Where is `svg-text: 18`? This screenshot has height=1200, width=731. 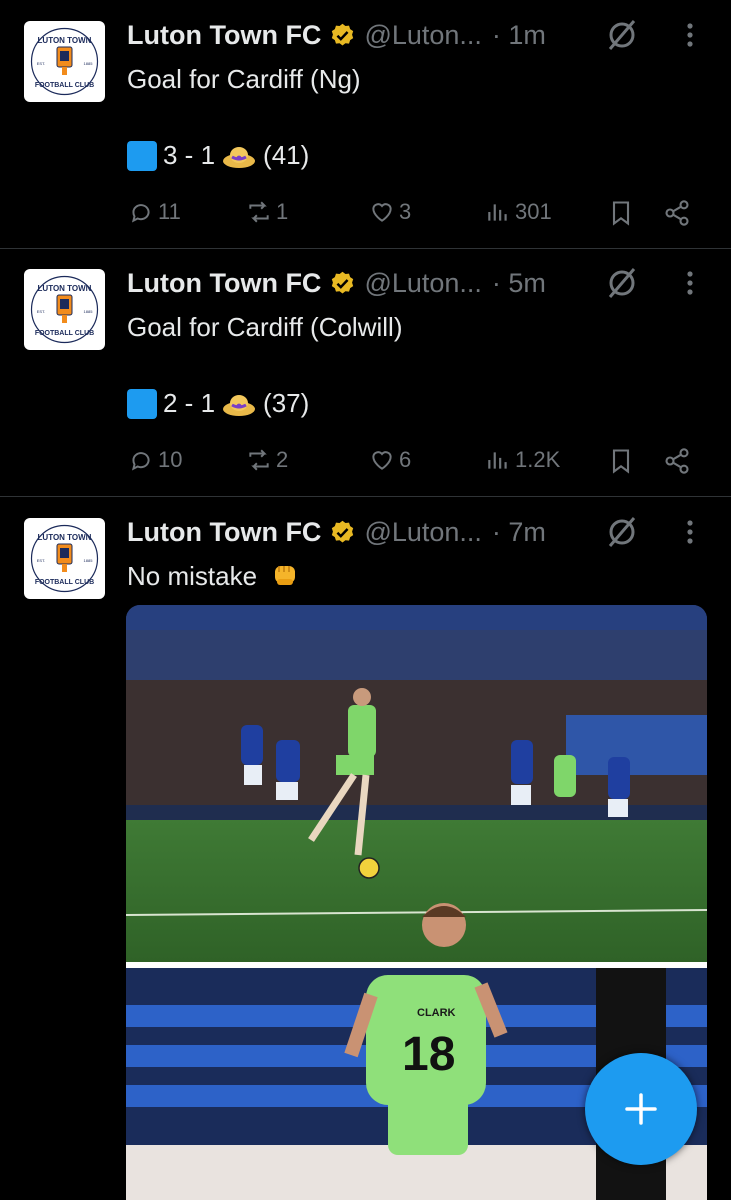
svg-text: 18 is located at coordinates (428, 1054).